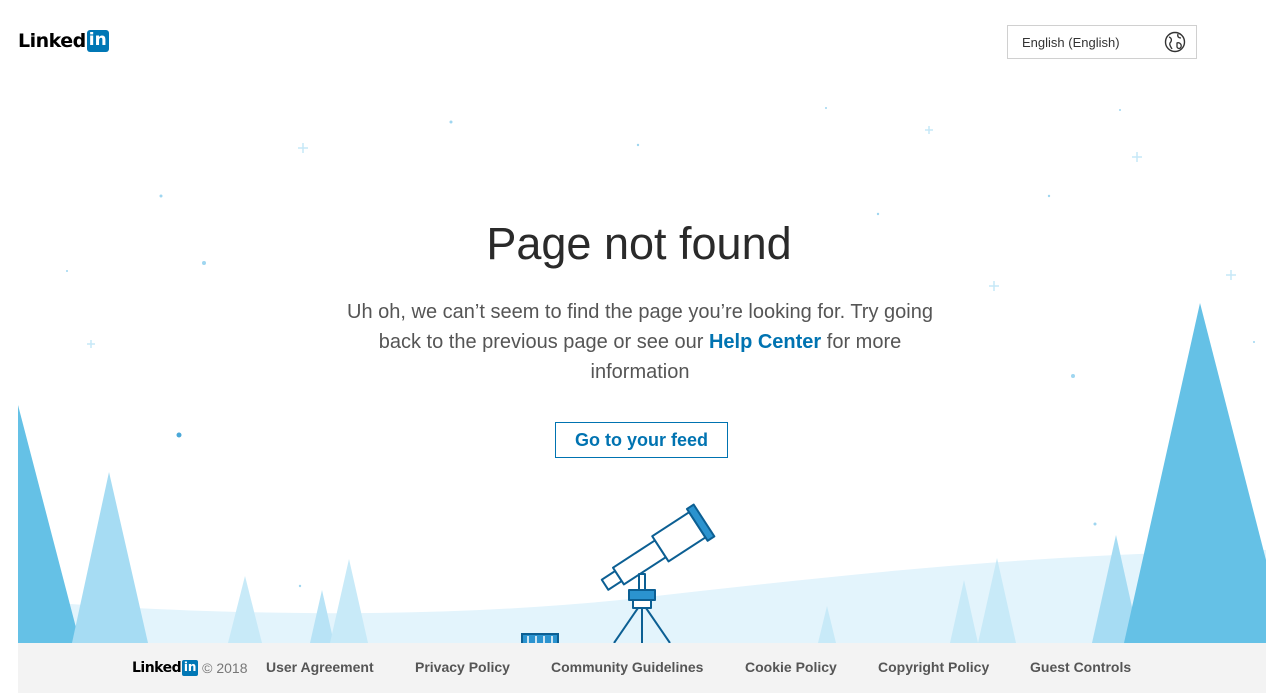 The height and width of the screenshot is (698, 1278). Describe the element at coordinates (627, 667) in the screenshot. I see `community-guidelines-link: Community Guidelines` at that location.